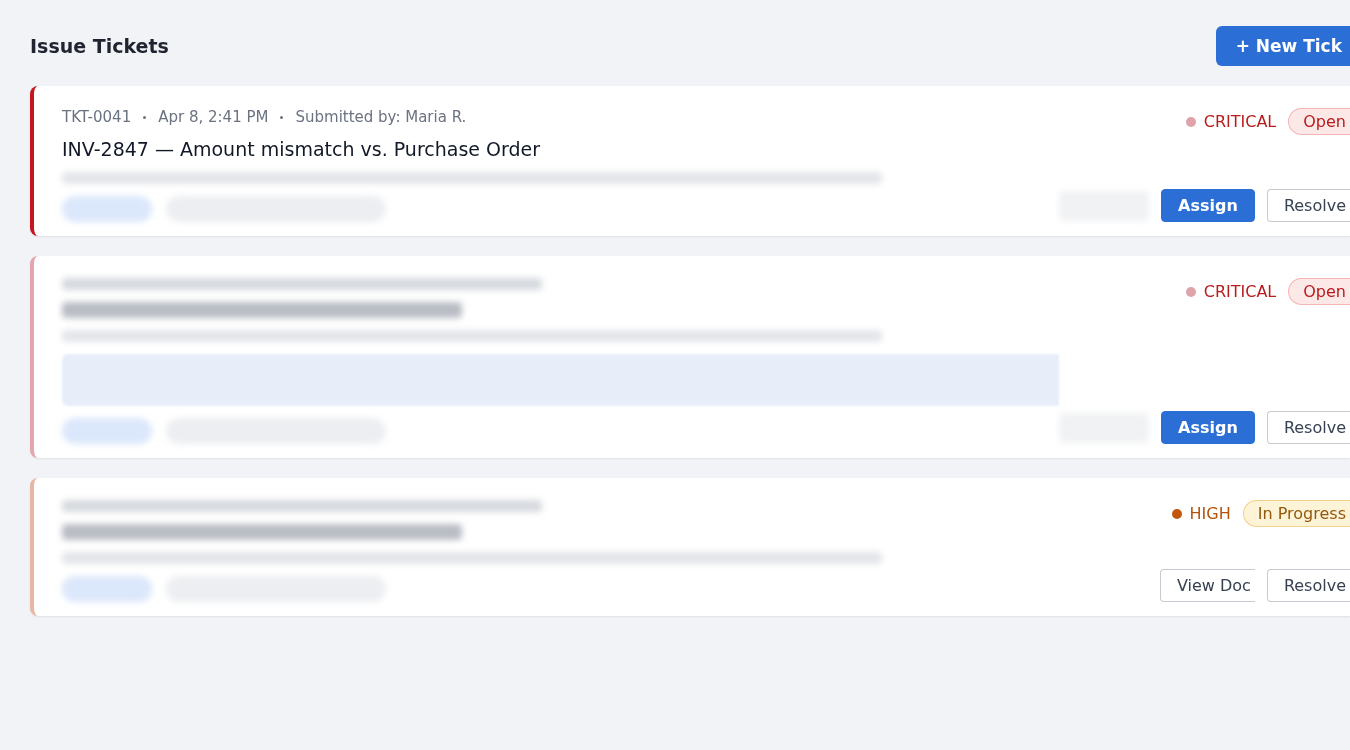 The image size is (1350, 750). I want to click on ticket-meta: Apr 8, 2:41 PM, so click(213, 117).